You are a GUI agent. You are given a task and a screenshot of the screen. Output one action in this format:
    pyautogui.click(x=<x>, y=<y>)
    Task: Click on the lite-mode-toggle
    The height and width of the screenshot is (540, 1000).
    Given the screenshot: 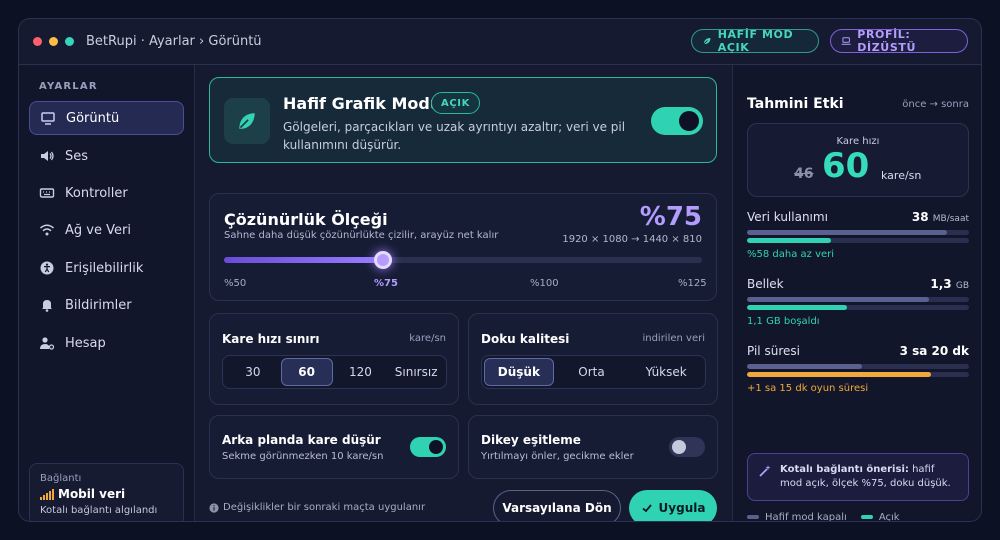 What is the action you would take?
    pyautogui.click(x=677, y=121)
    